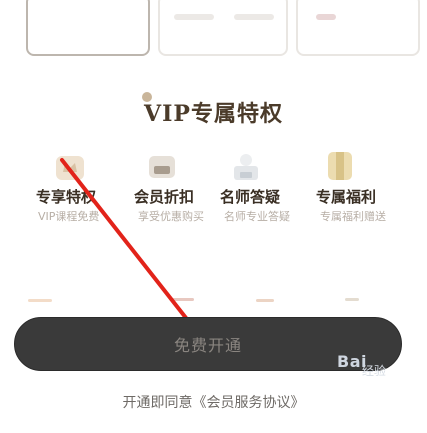  What do you see at coordinates (207, 345) in the screenshot?
I see `free-activate-label: 免费开通` at bounding box center [207, 345].